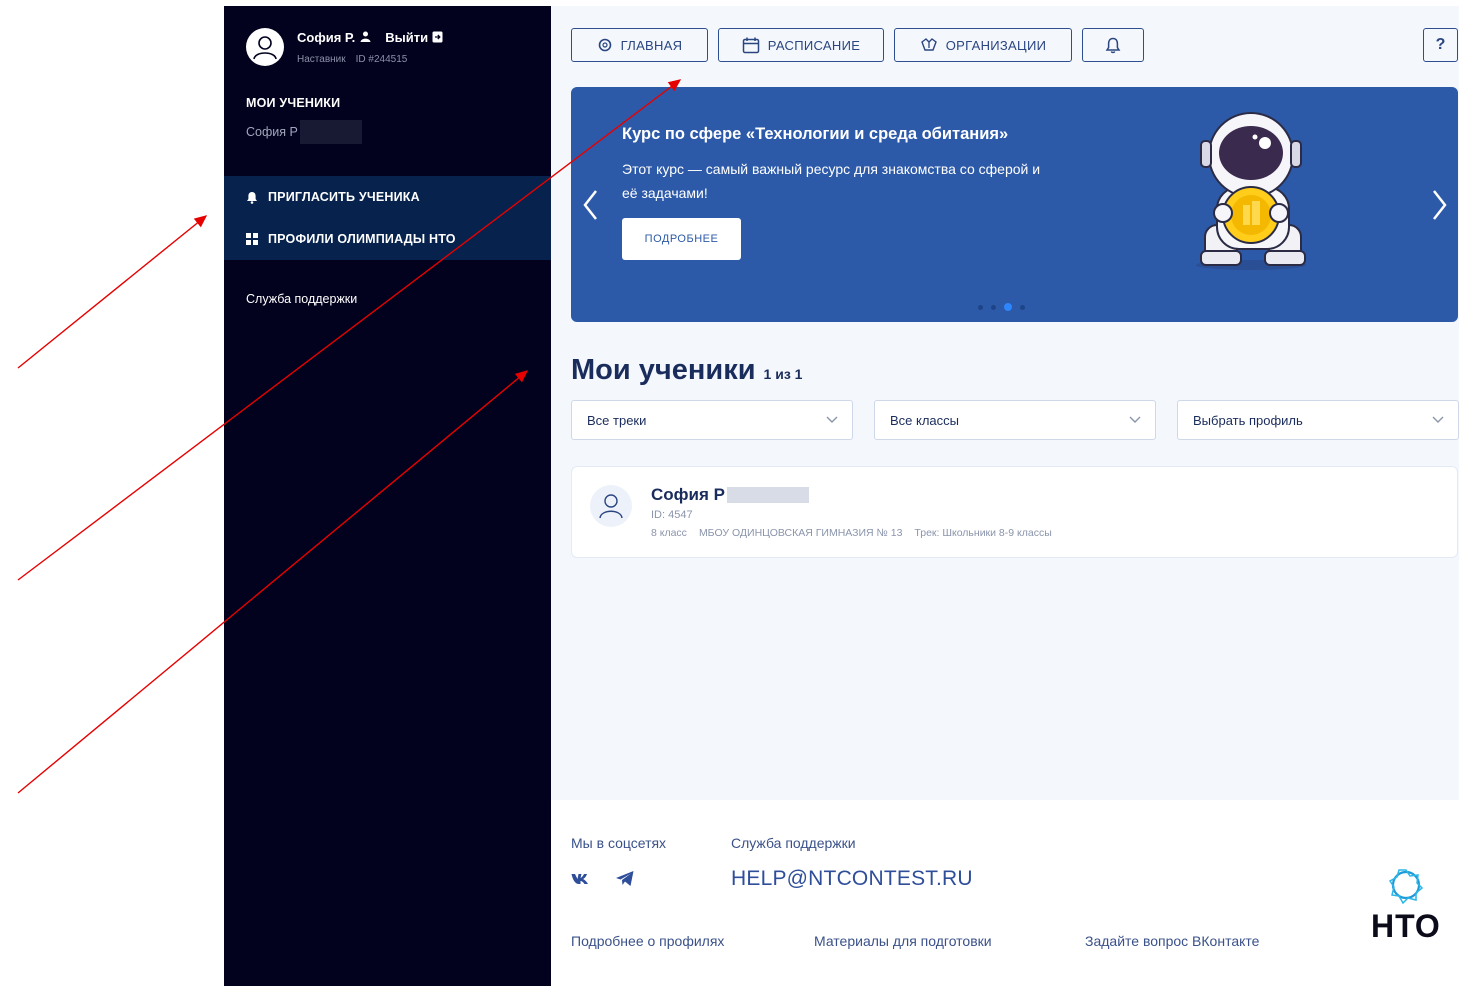 The width and height of the screenshot is (1459, 986). I want to click on avatar, so click(265, 47).